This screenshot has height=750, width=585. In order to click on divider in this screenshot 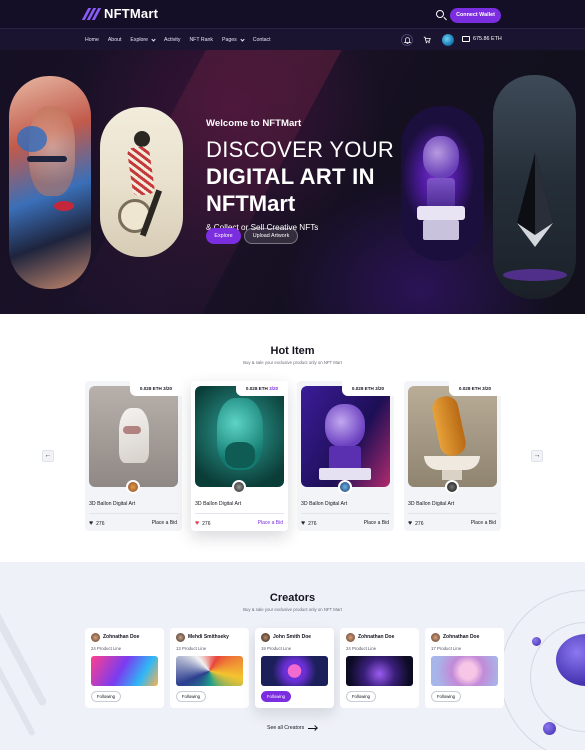, I will do `click(345, 513)`.